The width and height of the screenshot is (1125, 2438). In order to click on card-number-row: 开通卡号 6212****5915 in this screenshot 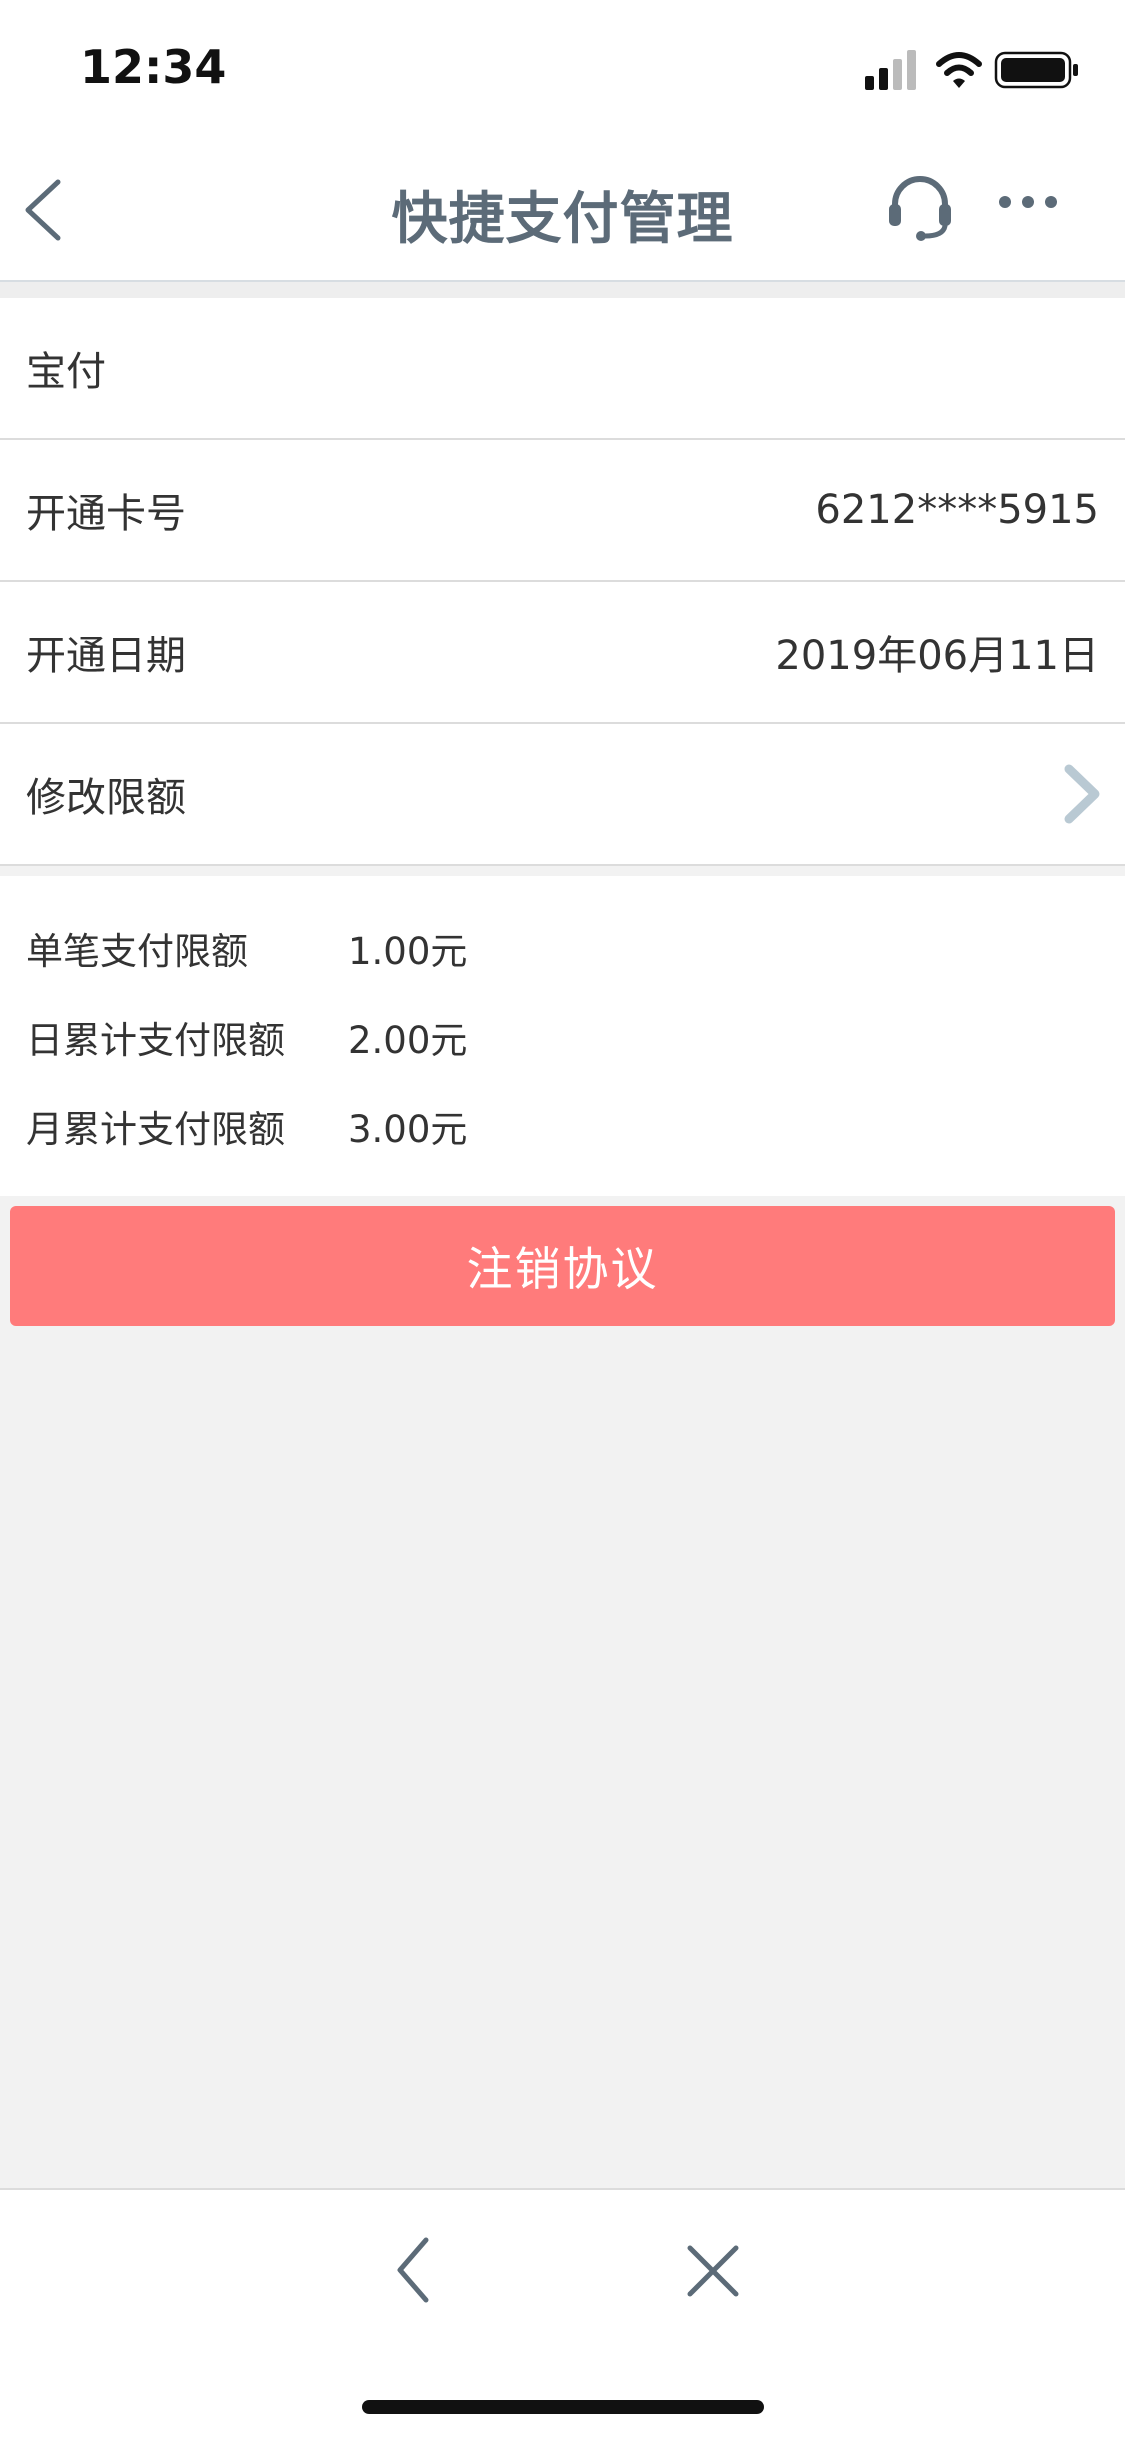, I will do `click(562, 511)`.